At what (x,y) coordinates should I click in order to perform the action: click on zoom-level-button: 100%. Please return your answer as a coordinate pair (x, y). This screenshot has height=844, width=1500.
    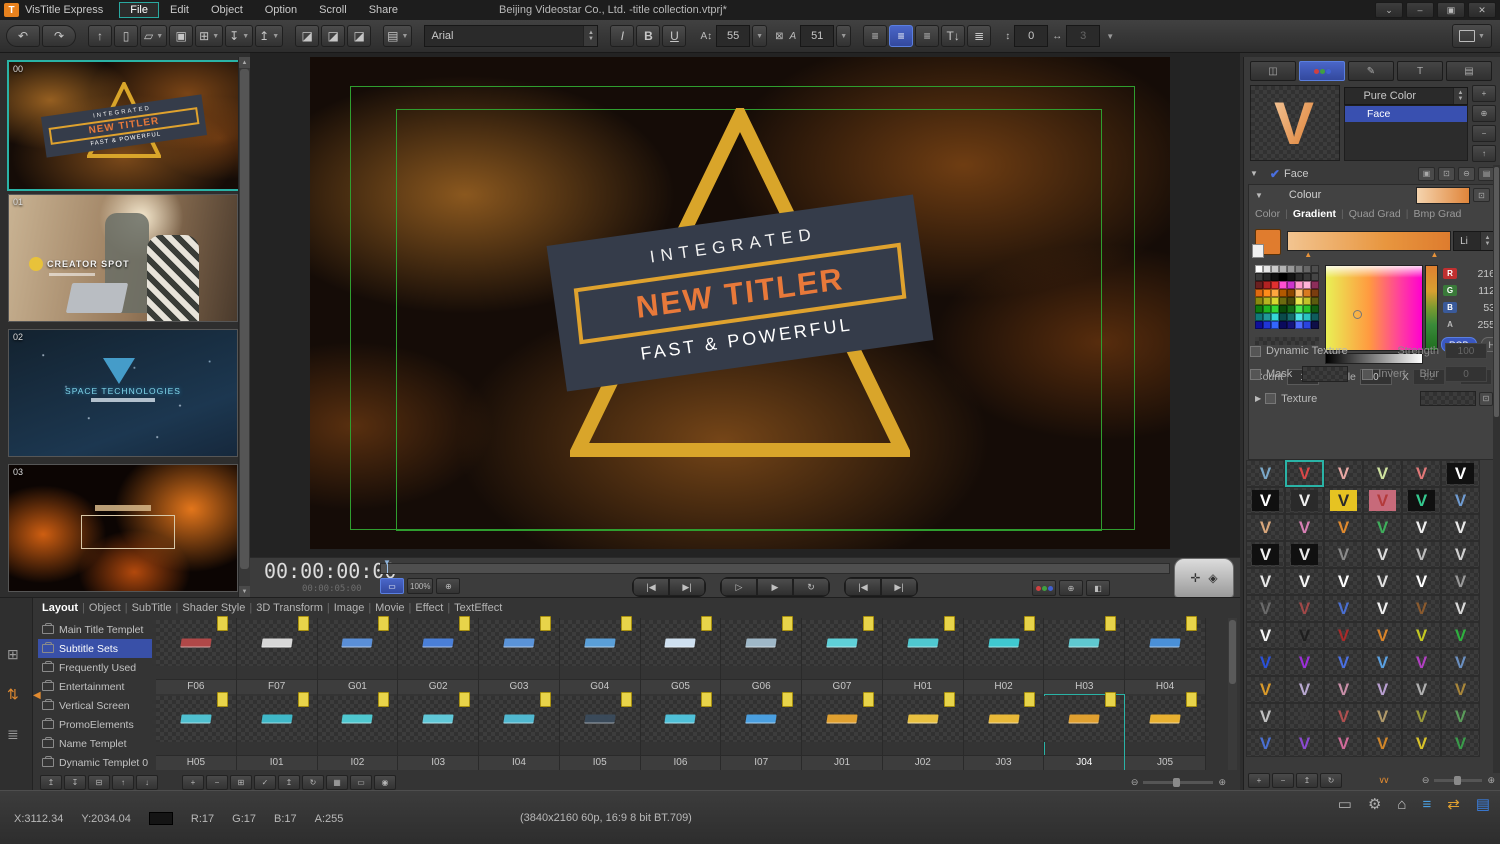
    Looking at the image, I should click on (420, 586).